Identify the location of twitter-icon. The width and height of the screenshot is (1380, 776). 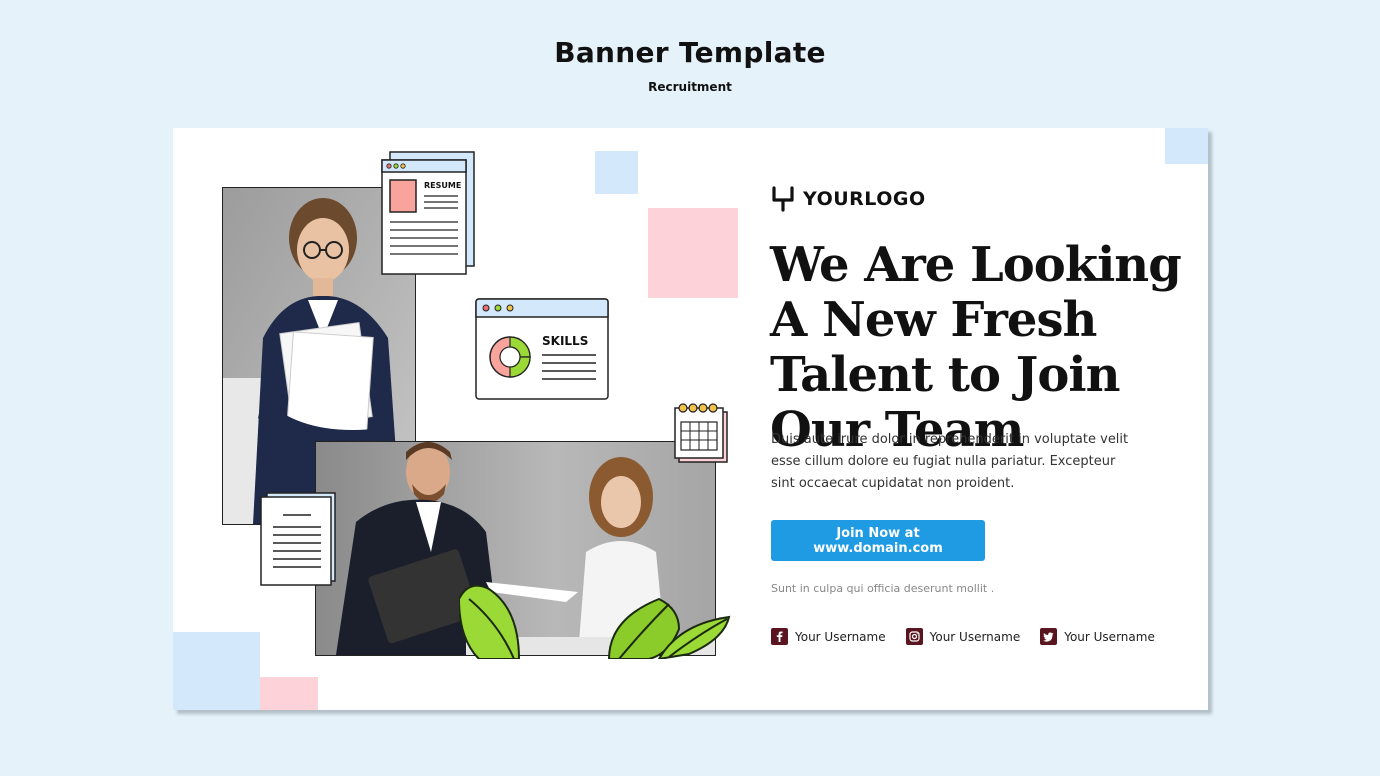
(1049, 636).